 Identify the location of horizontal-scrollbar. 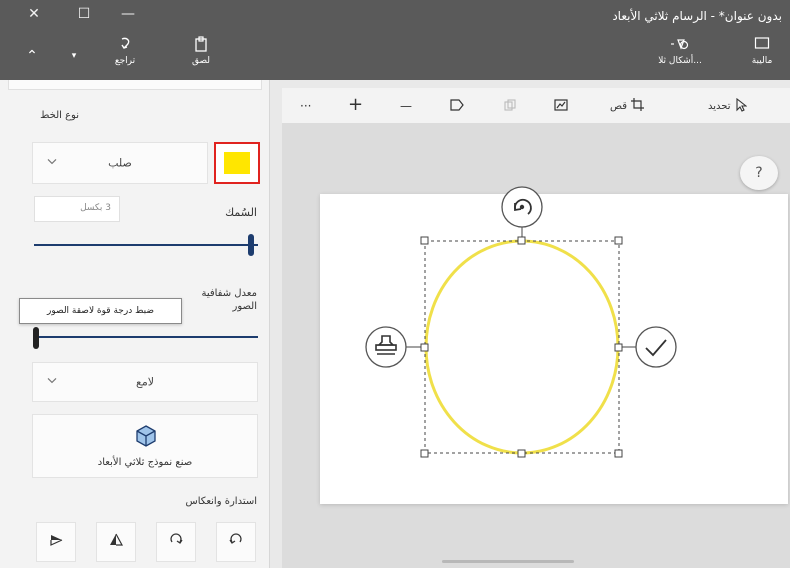
(508, 561).